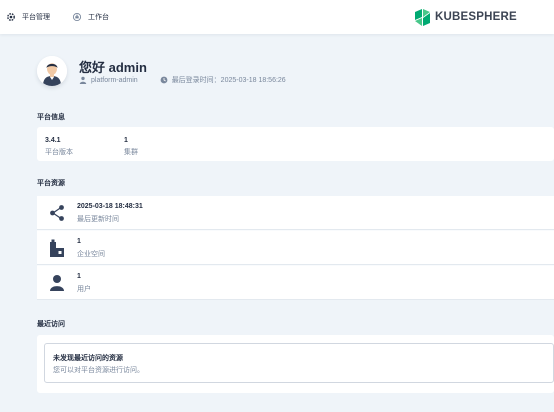 This screenshot has height=412, width=554. What do you see at coordinates (59, 152) in the screenshot?
I see `stat-version-label: 平台版本` at bounding box center [59, 152].